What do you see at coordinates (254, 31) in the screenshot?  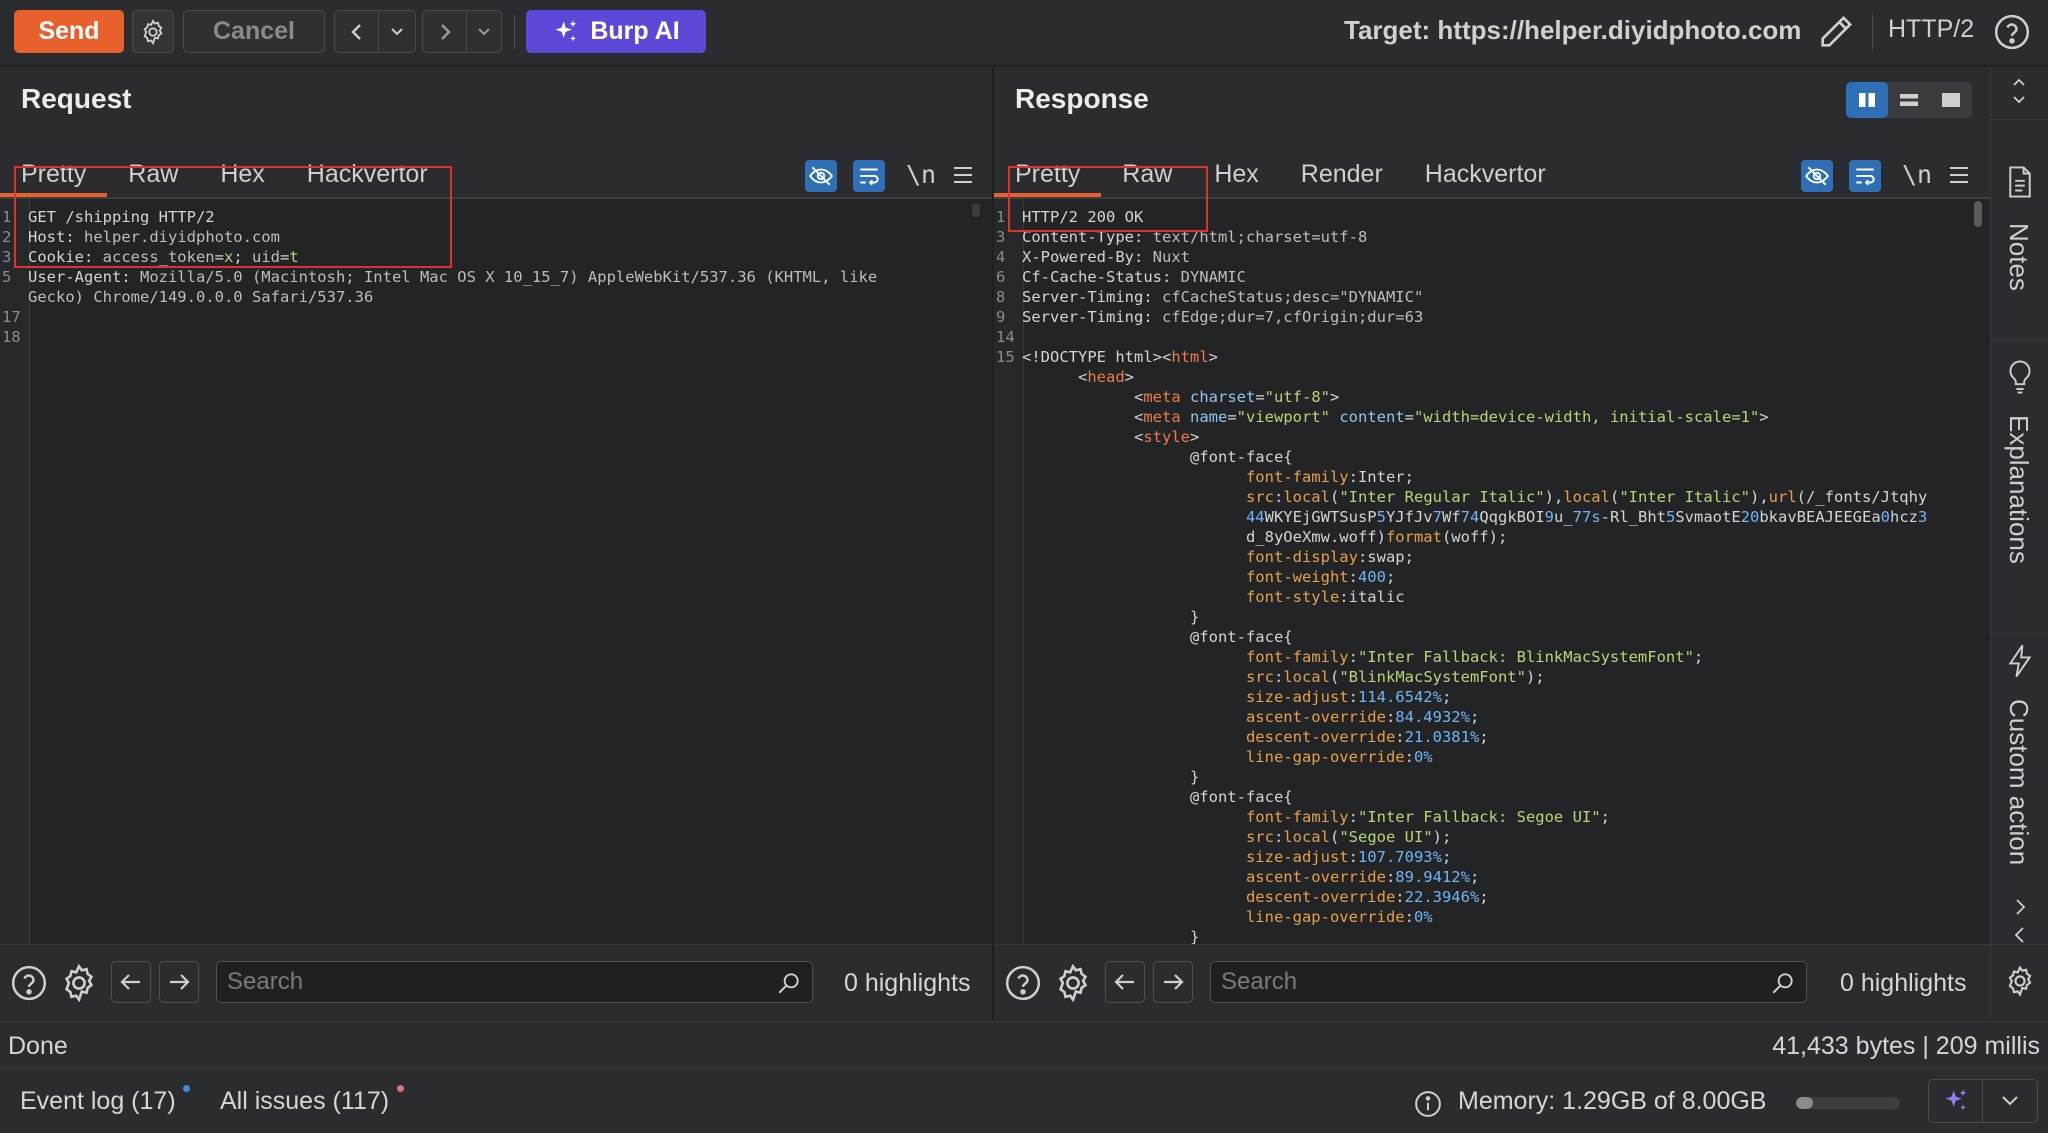 I see `cancel-button: Cancel` at bounding box center [254, 31].